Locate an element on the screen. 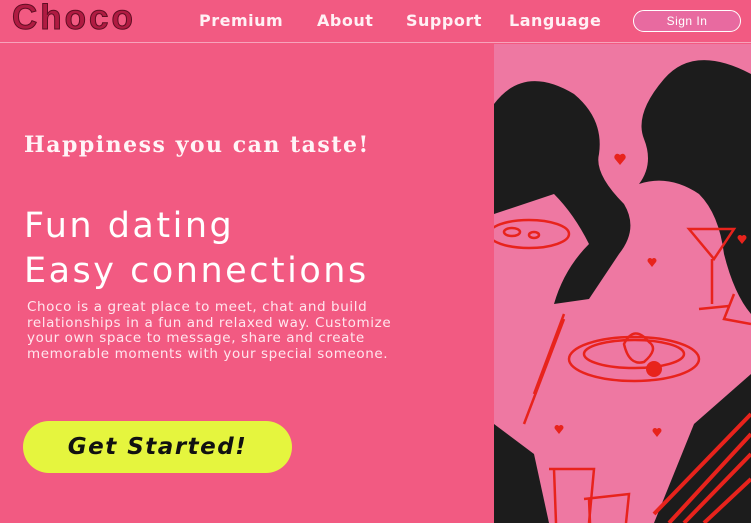  nav-link-language: Language is located at coordinates (555, 20).